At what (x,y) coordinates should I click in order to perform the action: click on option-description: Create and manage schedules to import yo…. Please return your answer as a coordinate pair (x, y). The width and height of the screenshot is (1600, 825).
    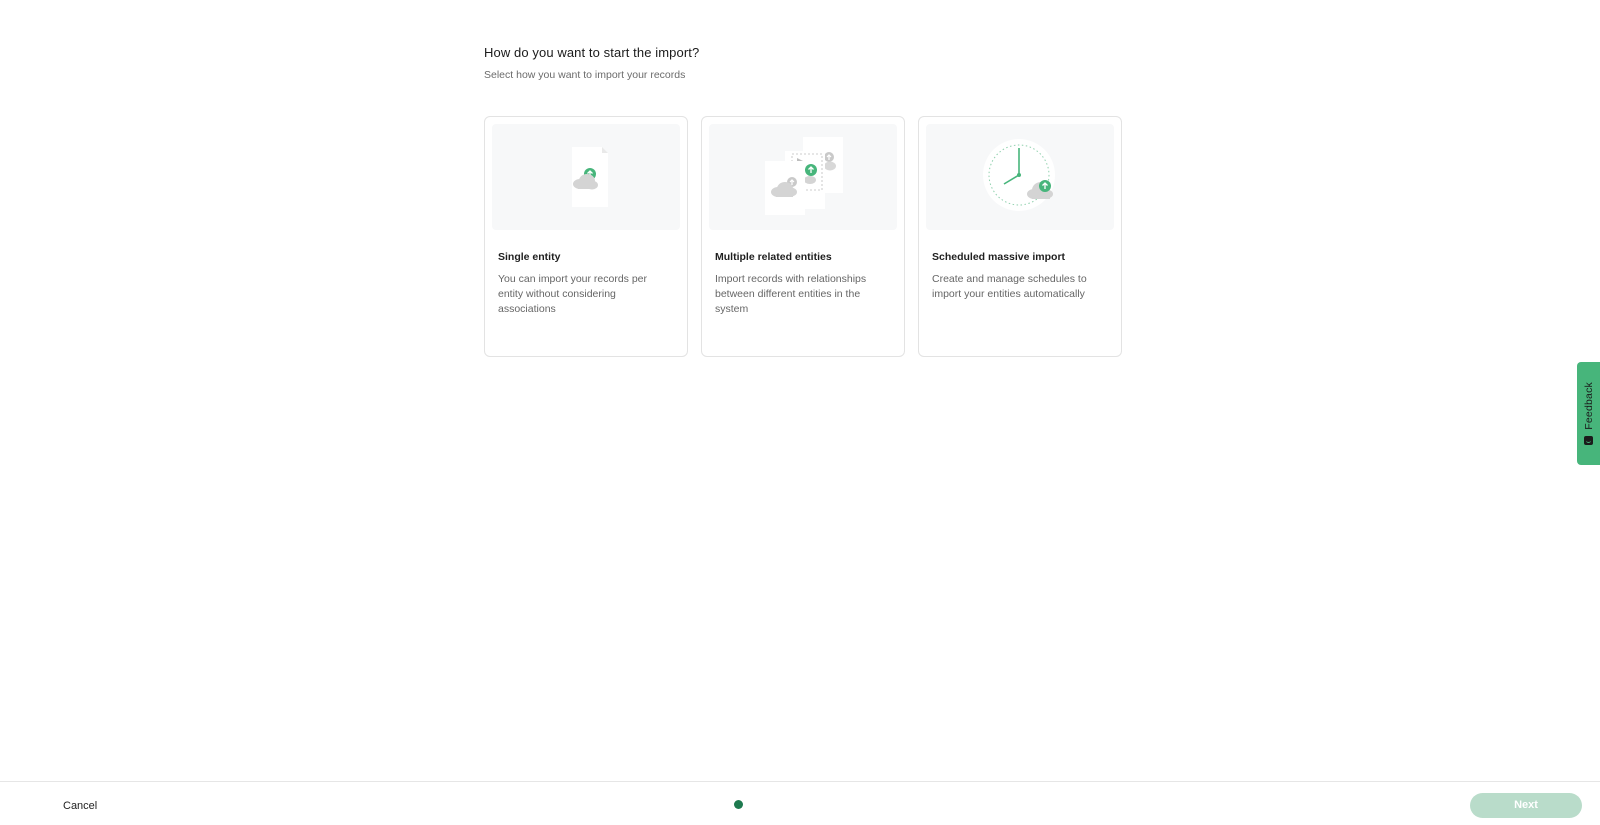
    Looking at the image, I should click on (1009, 286).